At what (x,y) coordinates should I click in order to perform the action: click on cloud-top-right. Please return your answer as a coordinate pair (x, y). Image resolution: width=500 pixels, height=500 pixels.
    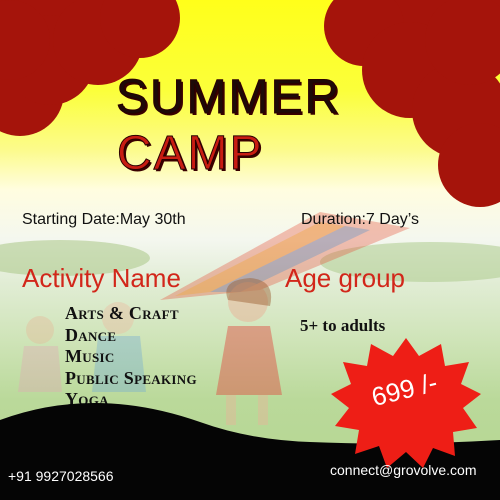
    Looking at the image, I should click on (412, 103).